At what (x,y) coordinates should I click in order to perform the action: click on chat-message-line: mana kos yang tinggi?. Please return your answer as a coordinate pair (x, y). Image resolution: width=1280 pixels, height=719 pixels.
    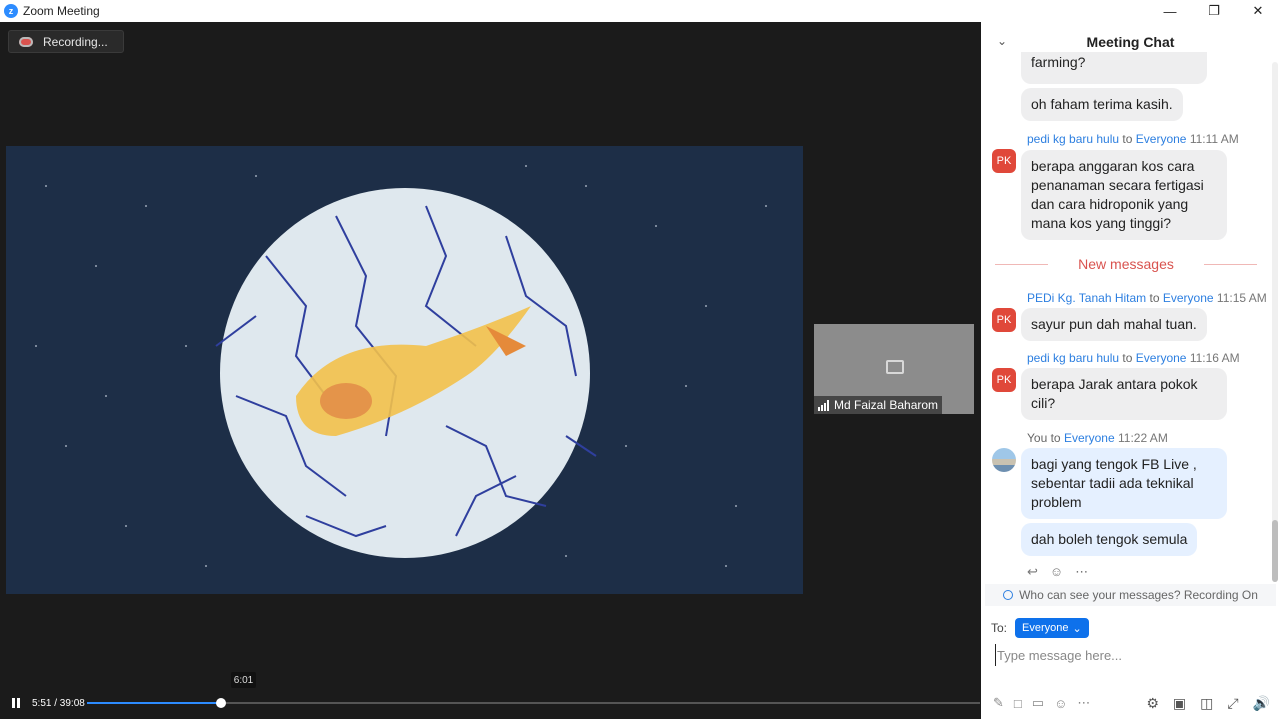
    Looking at the image, I should click on (1101, 223).